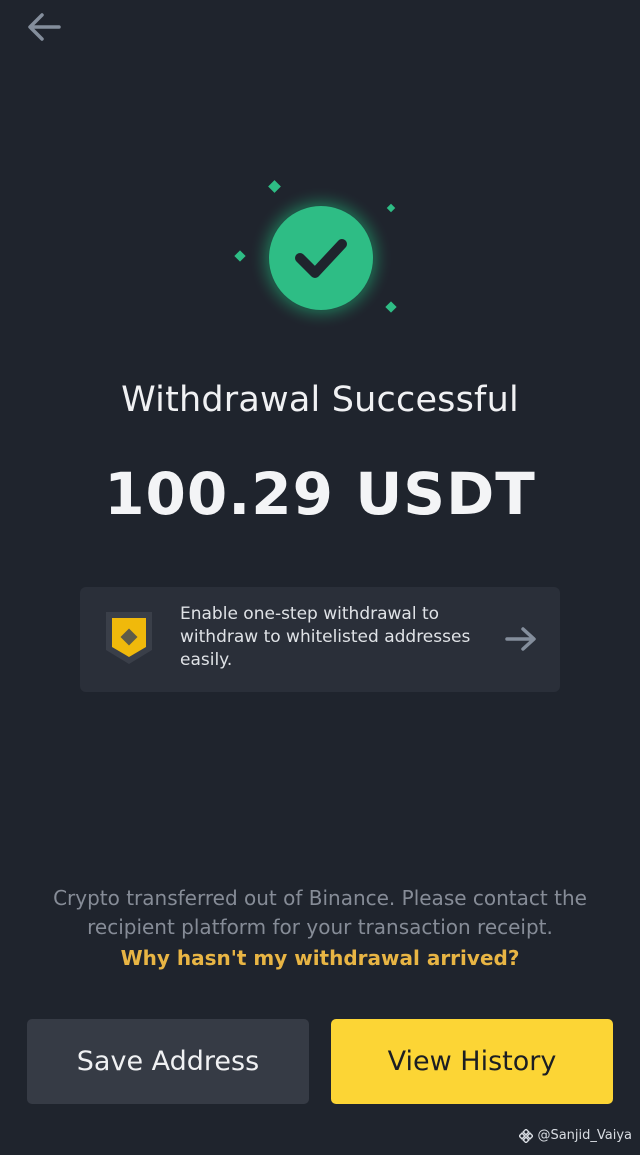 Image resolution: width=640 pixels, height=1155 pixels. I want to click on save-address-button: Save Address, so click(168, 1061).